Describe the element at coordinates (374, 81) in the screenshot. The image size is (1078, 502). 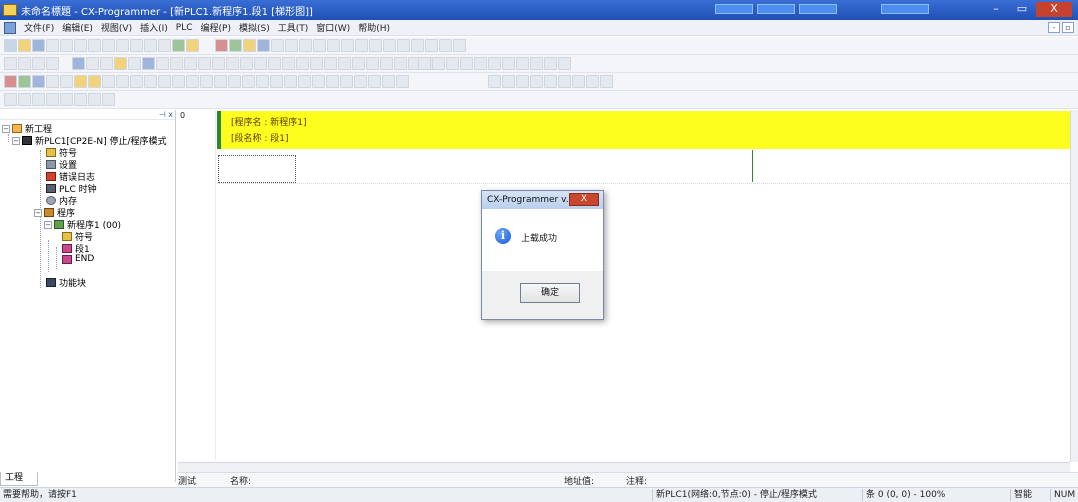
I see `step-in-icon` at that location.